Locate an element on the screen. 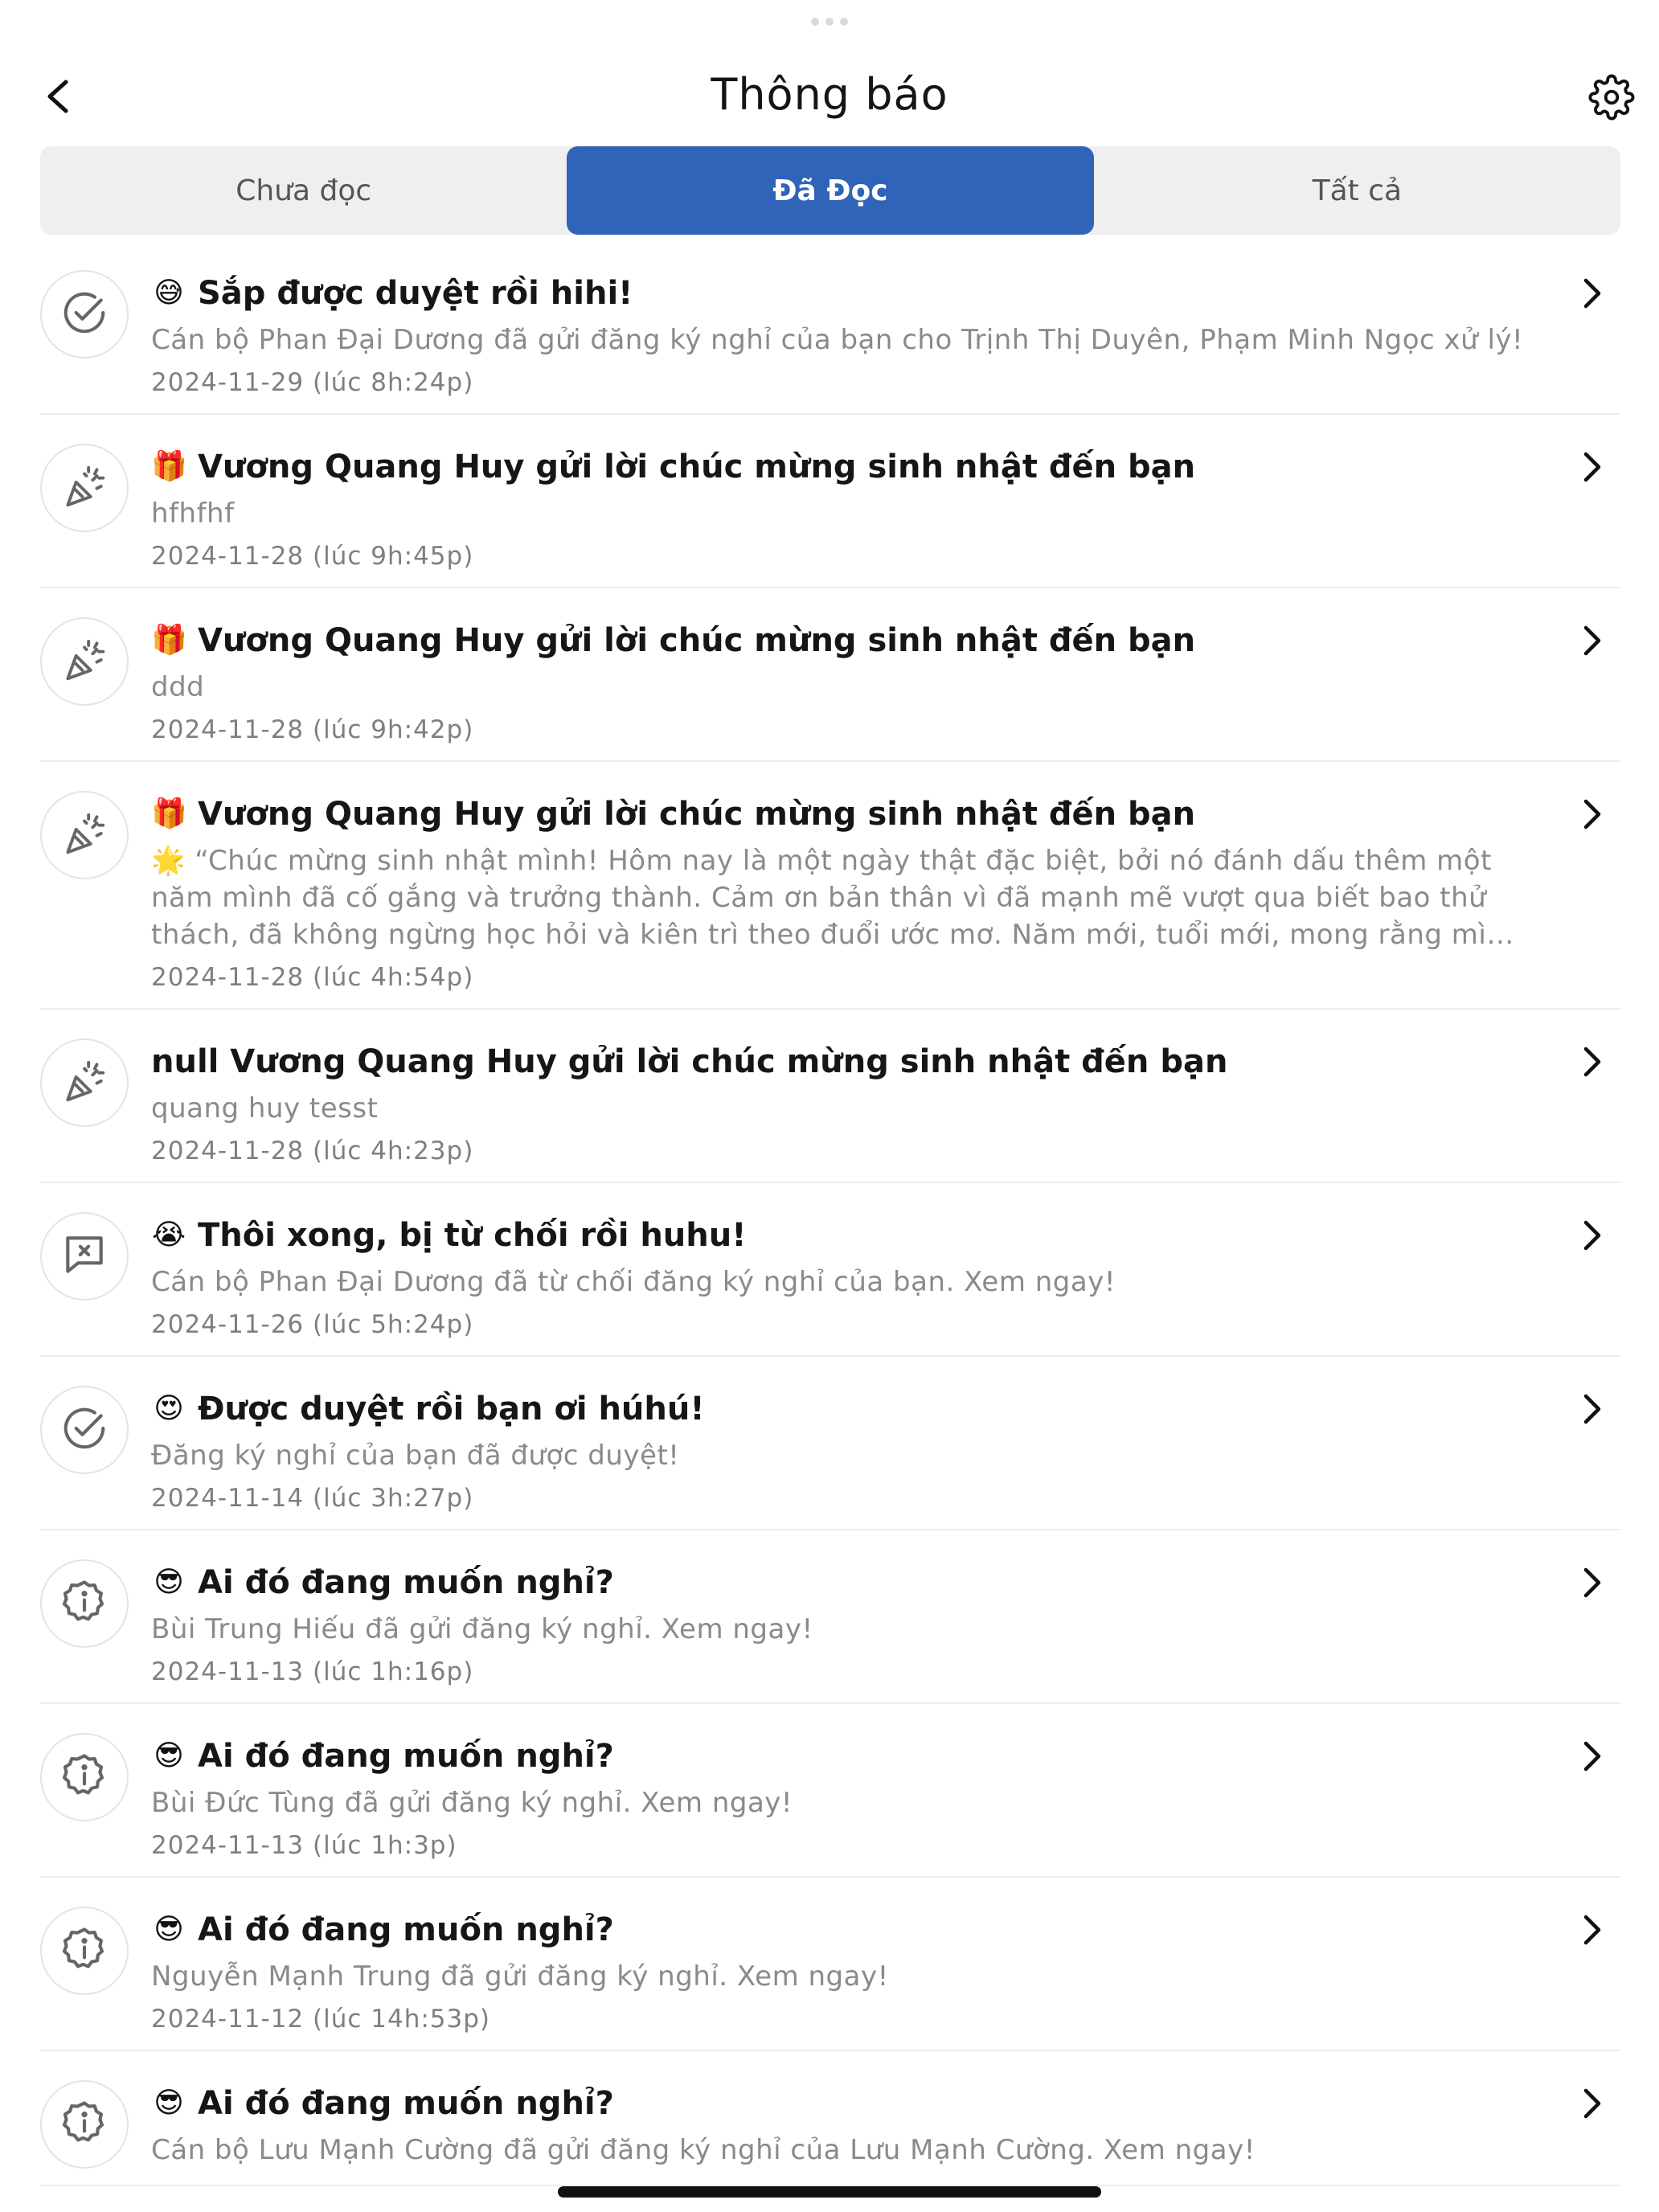 The height and width of the screenshot is (2212, 1659). notification-time: 2024-11-28 (lúc 4h:54p) is located at coordinates (312, 977).